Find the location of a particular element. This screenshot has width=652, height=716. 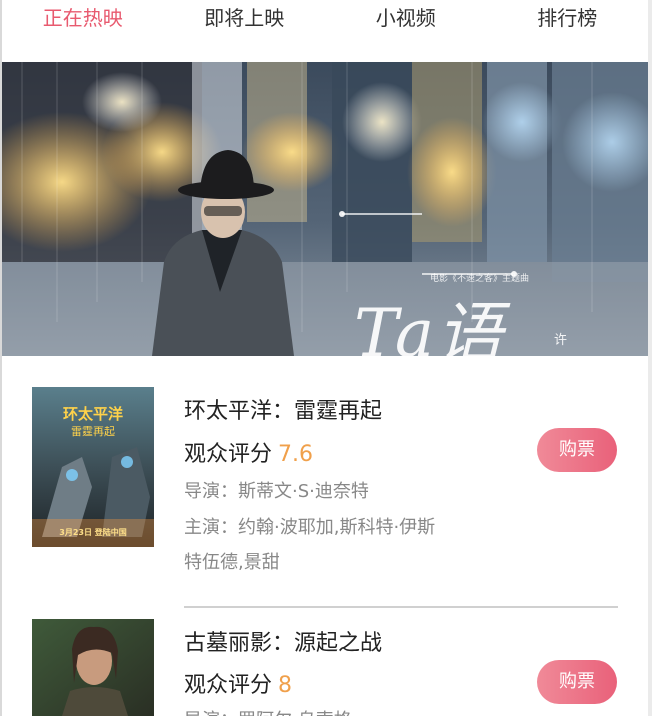

movie-cast-1-line1: 主演：约翰·波耶加,斯科特·伊斯 is located at coordinates (310, 527).